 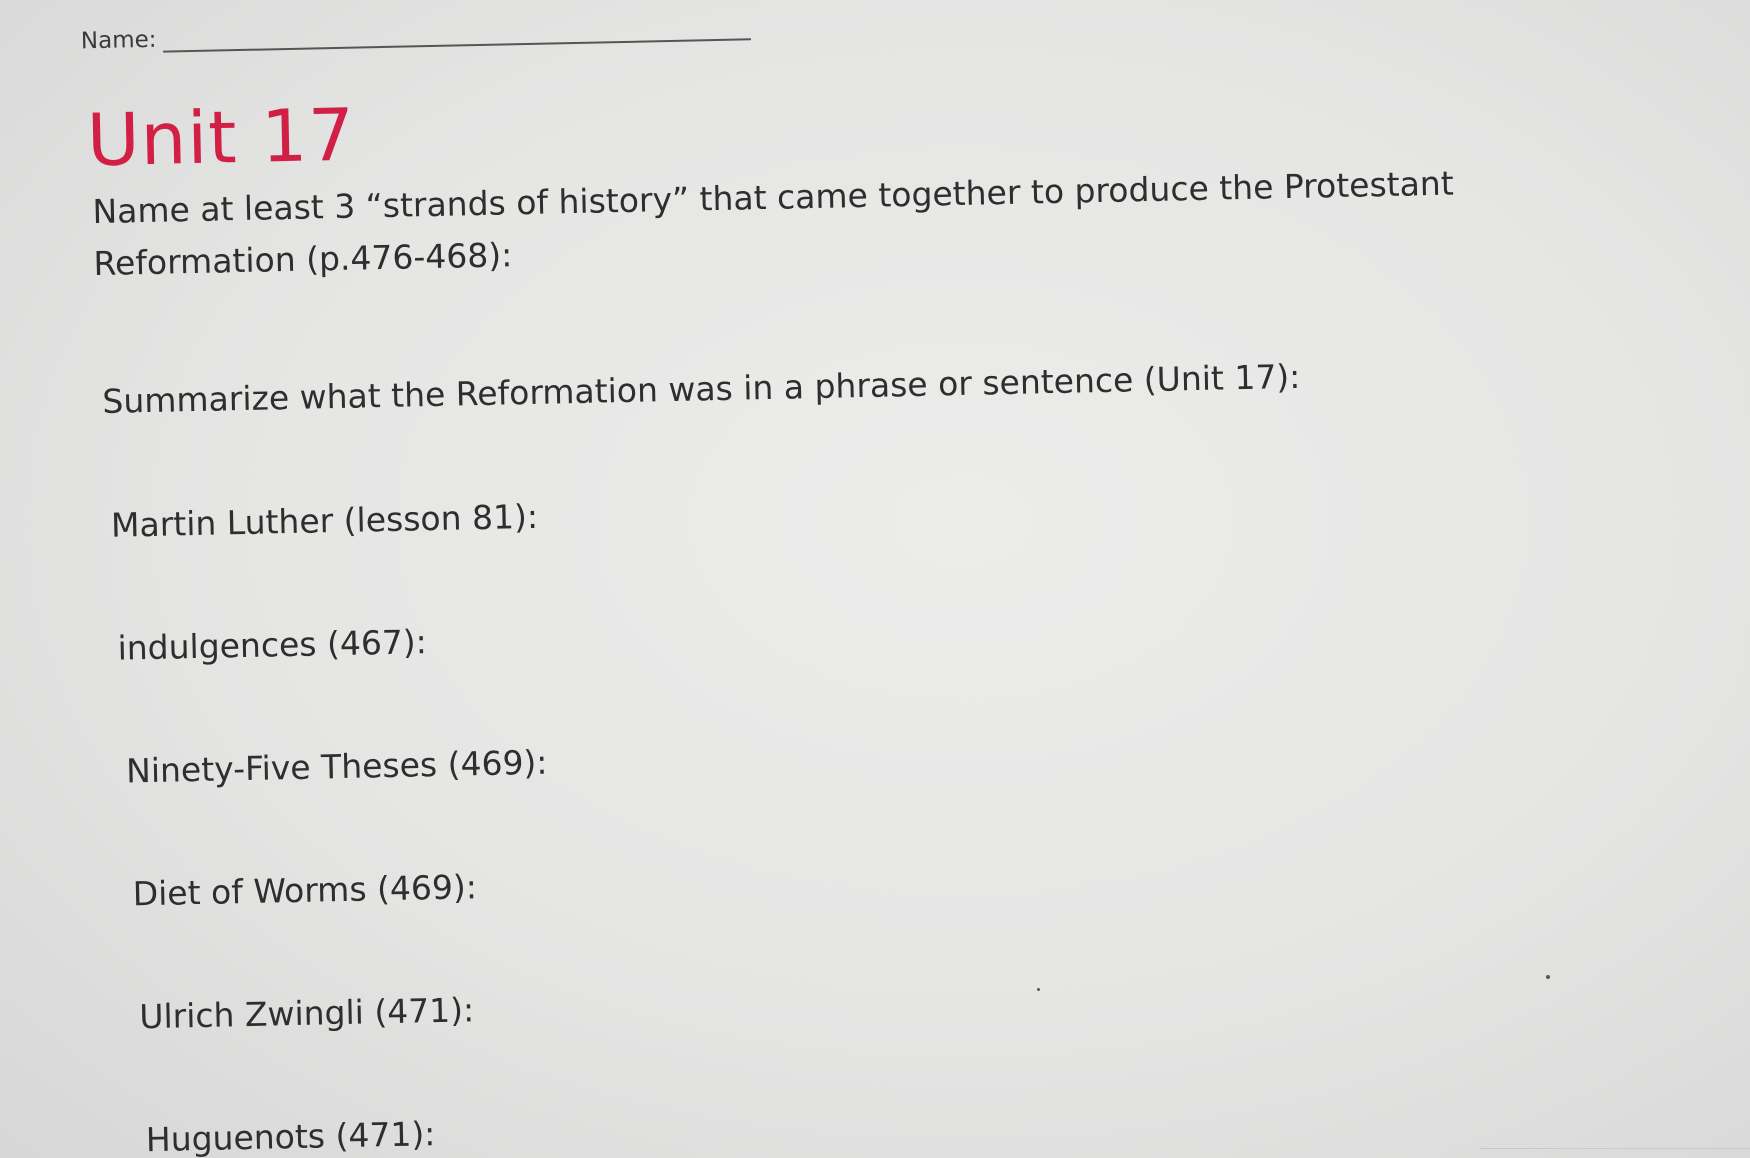 What do you see at coordinates (456, 34) in the screenshot?
I see `name-blank-line` at bounding box center [456, 34].